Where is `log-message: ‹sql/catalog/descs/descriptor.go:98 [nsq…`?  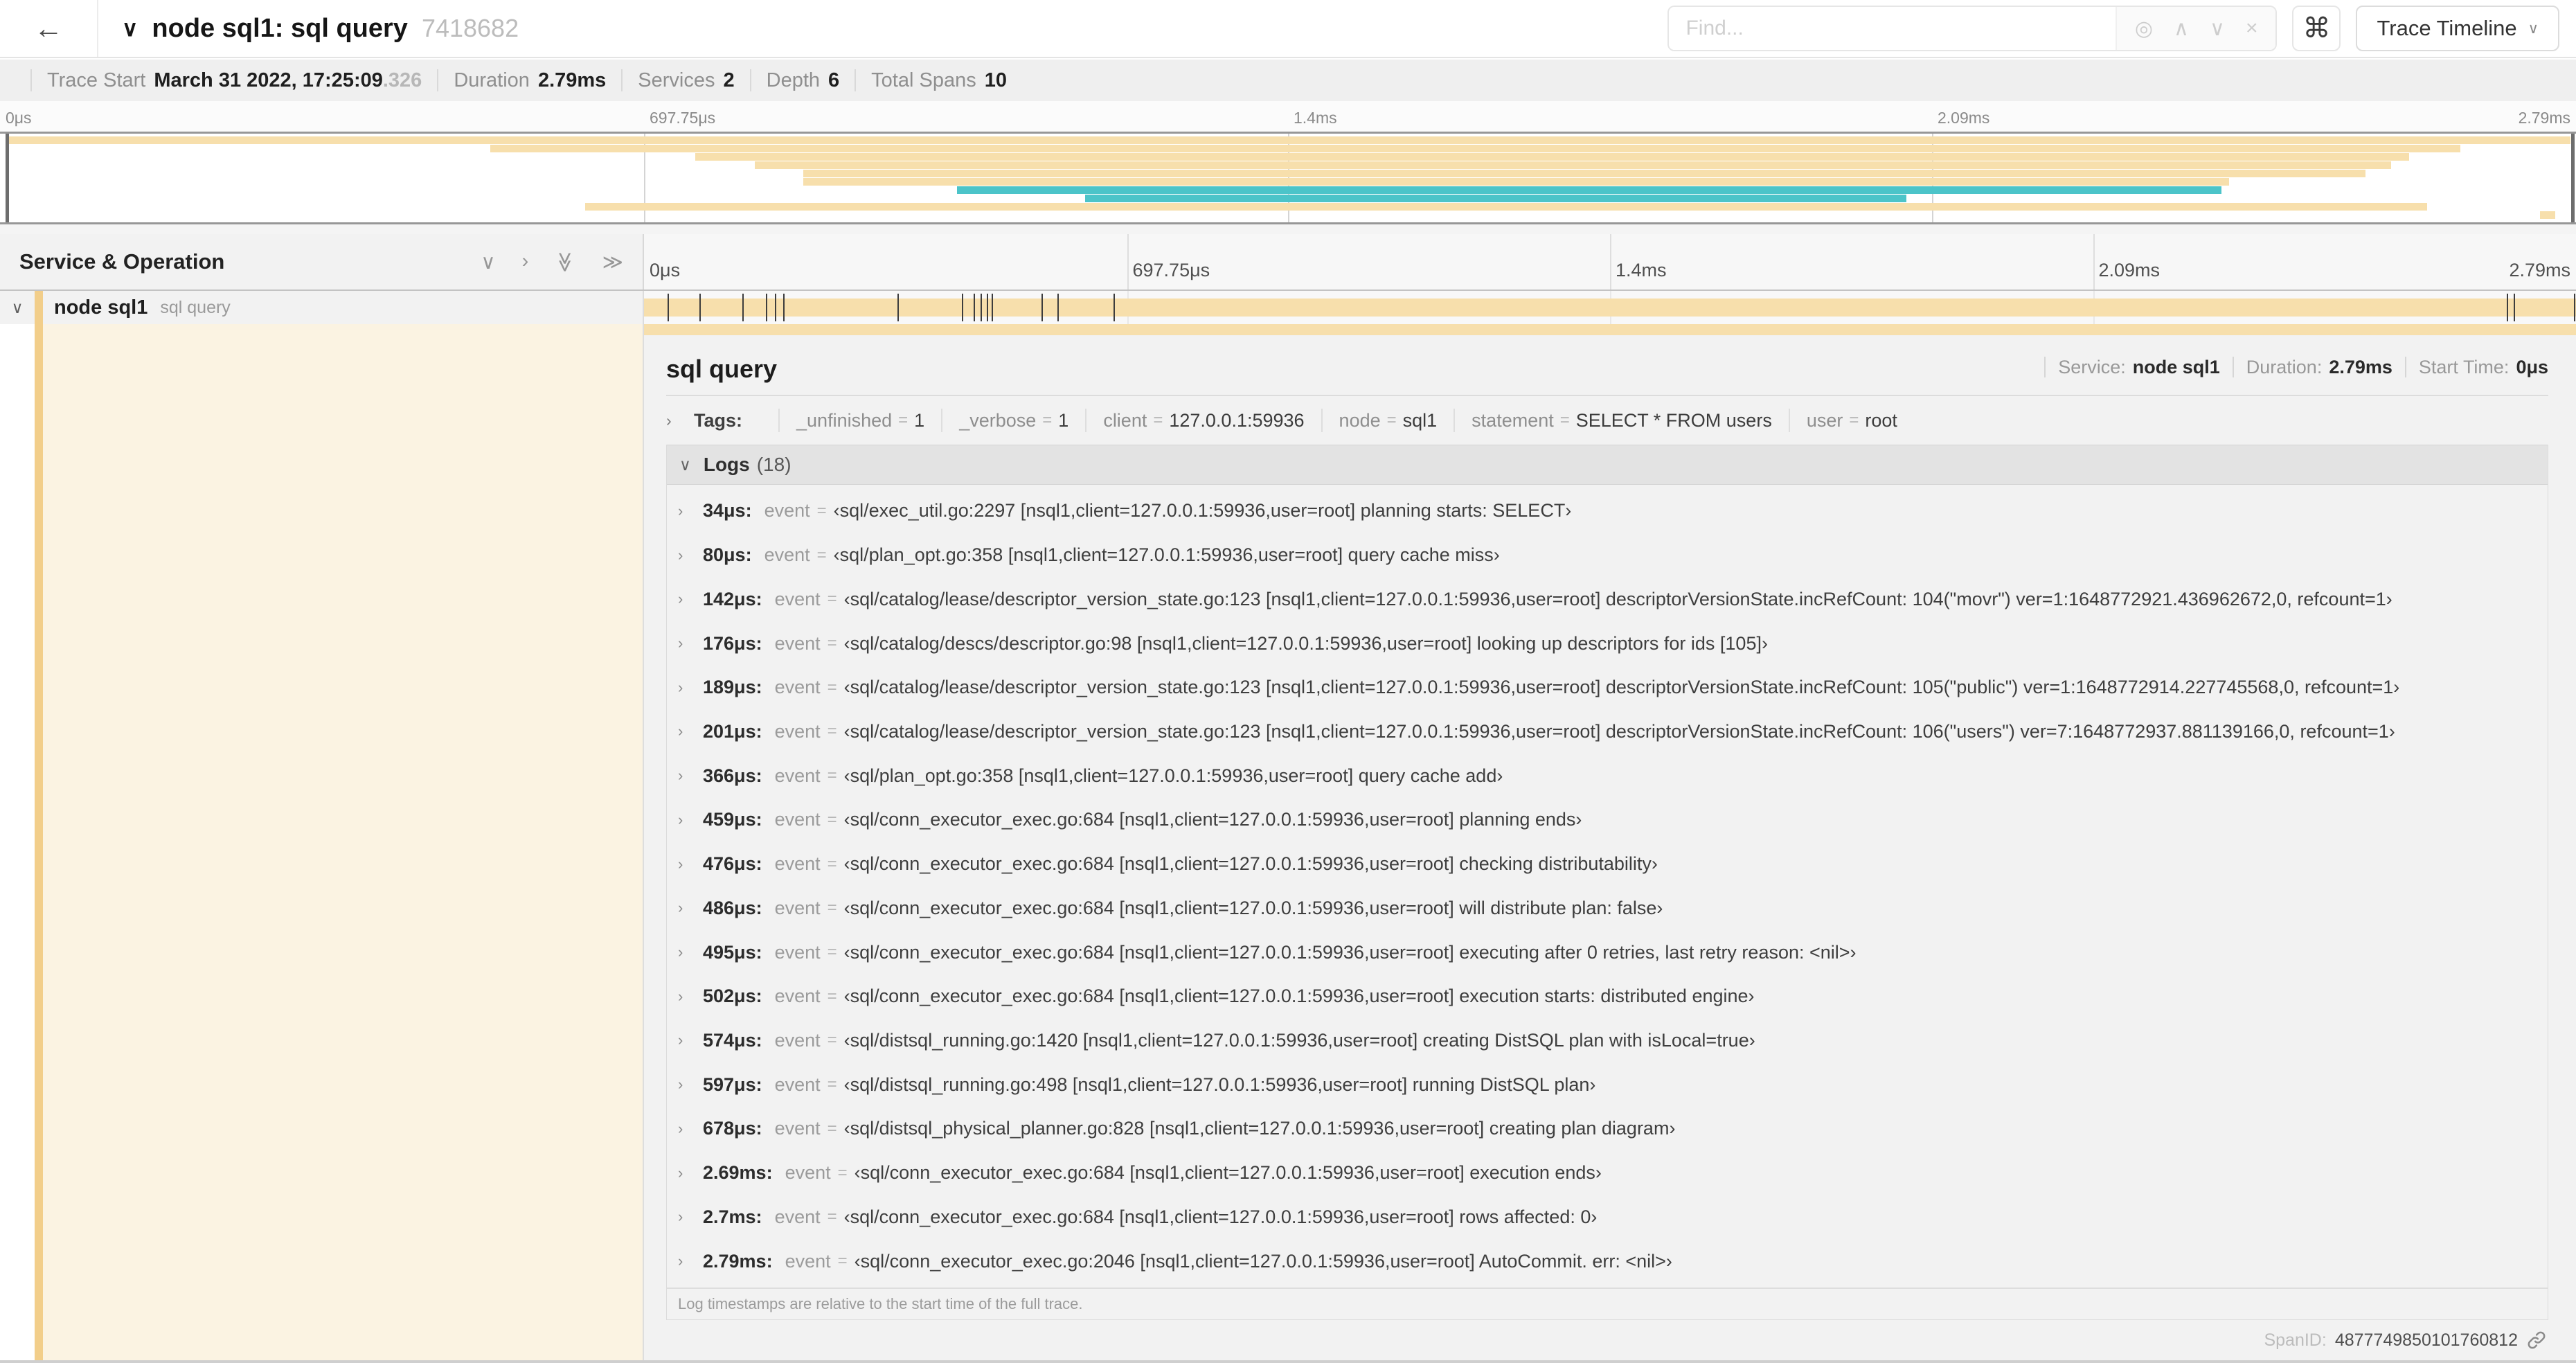 log-message: ‹sql/catalog/descs/descriptor.go:98 [nsq… is located at coordinates (1305, 643).